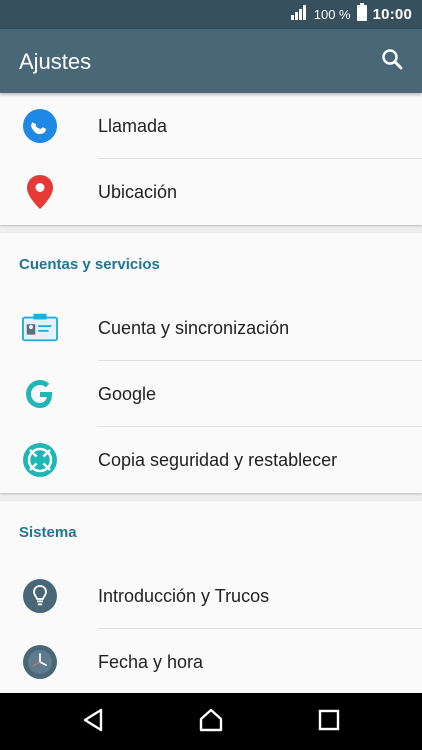 The image size is (422, 750). What do you see at coordinates (332, 14) in the screenshot?
I see `battery-percent: 100 %` at bounding box center [332, 14].